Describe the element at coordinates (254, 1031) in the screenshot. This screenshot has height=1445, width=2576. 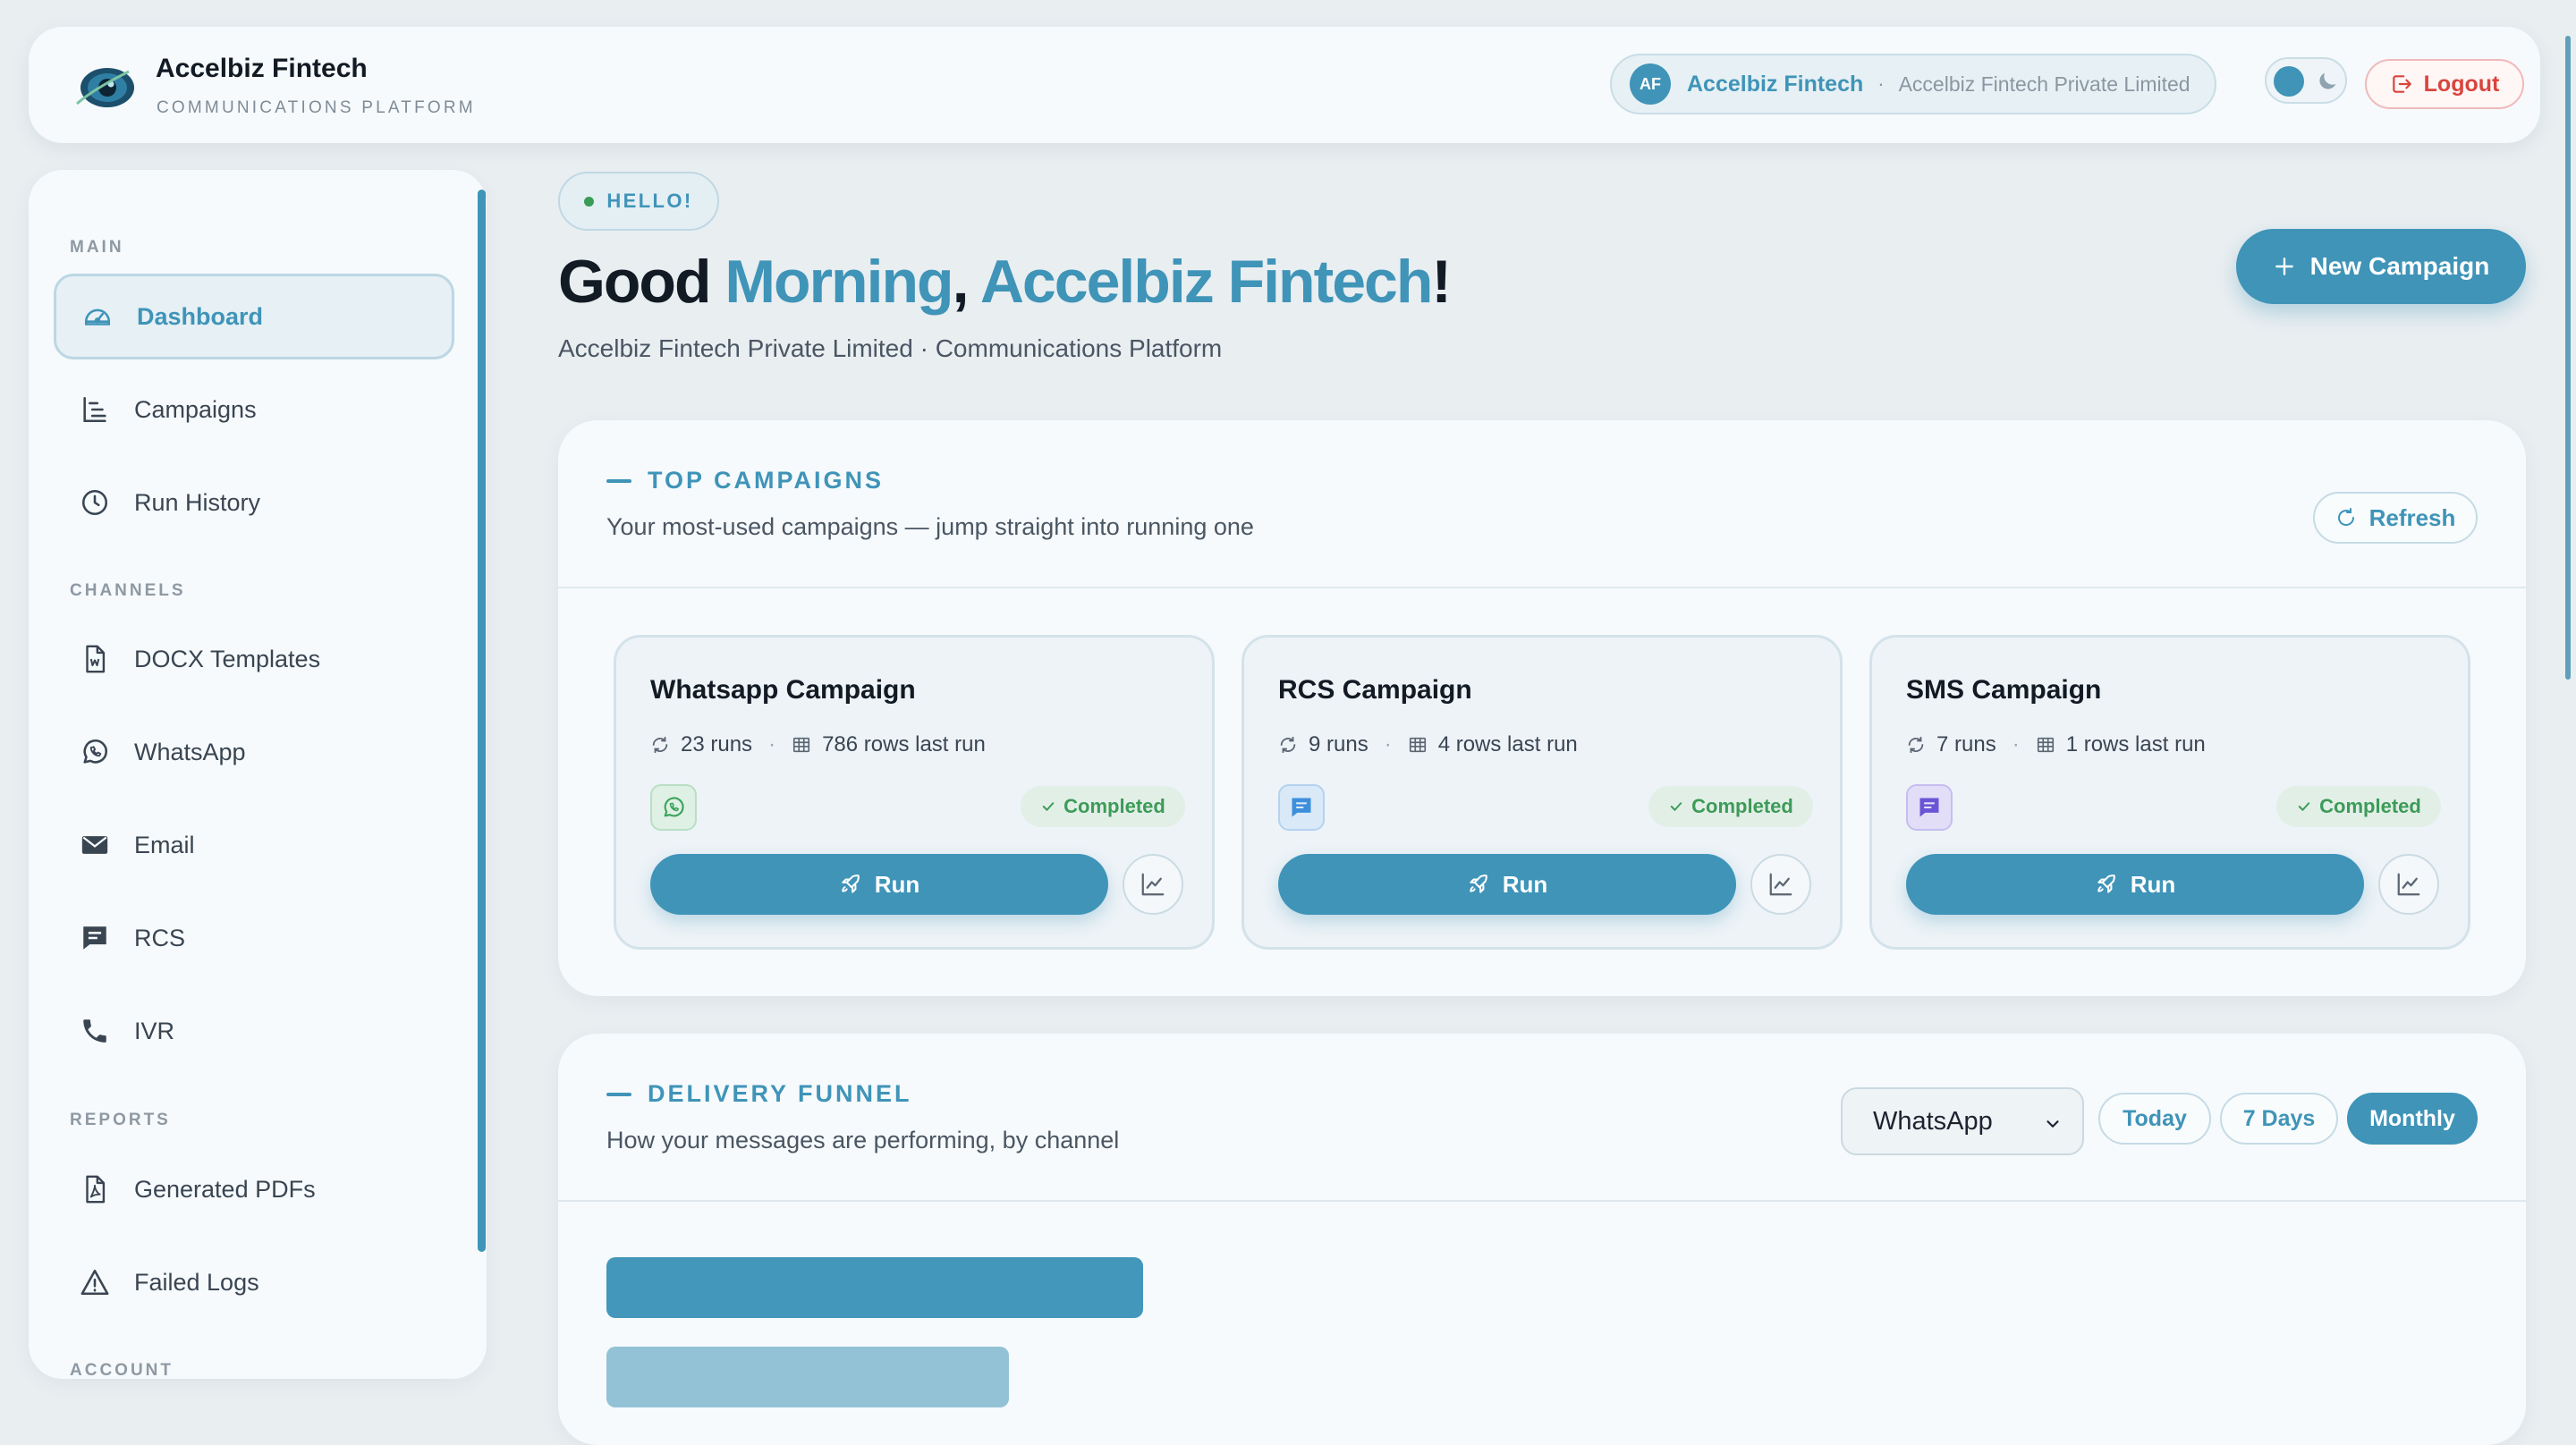
I see `sidebar-item-ivr: IVR` at that location.